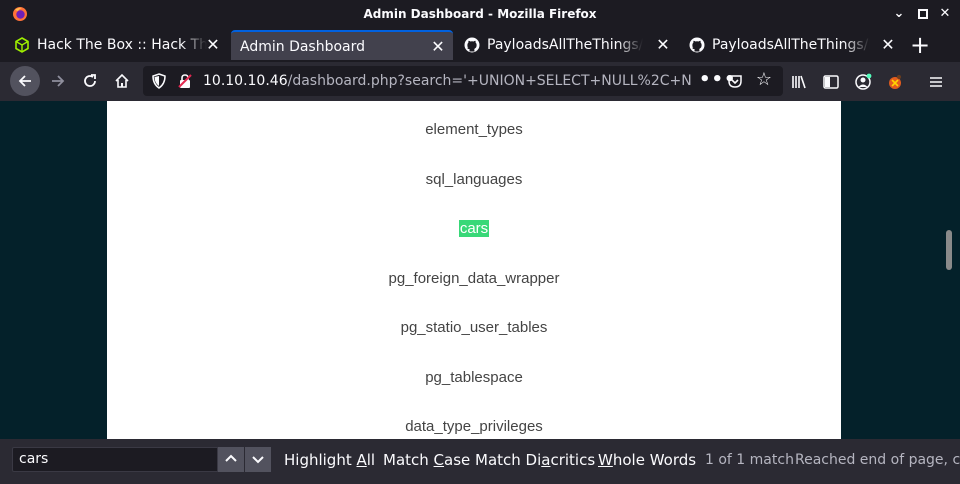  What do you see at coordinates (949, 250) in the screenshot?
I see `scrollbar-thumb` at bounding box center [949, 250].